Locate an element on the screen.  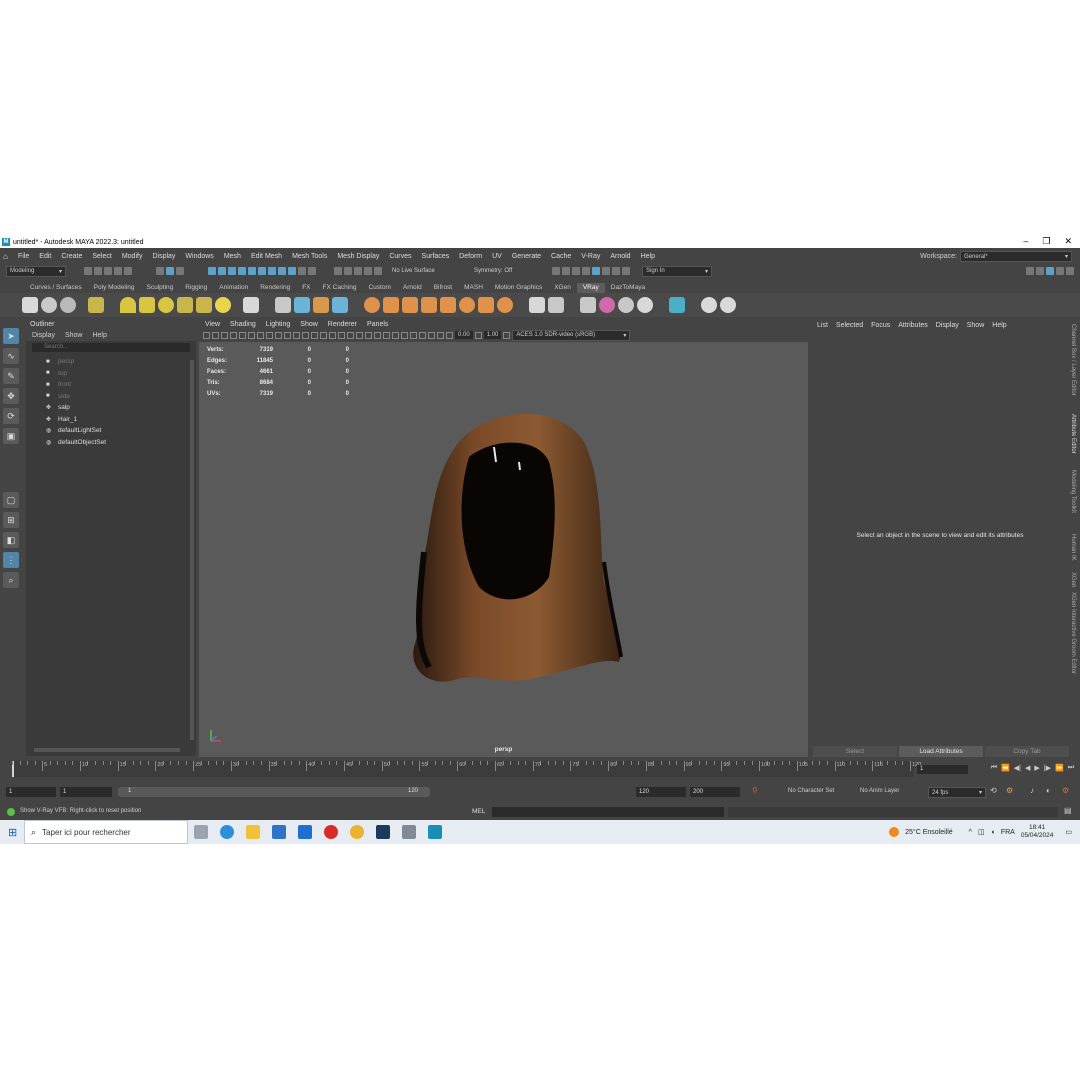
render-view-icon is located at coordinates (556, 271).